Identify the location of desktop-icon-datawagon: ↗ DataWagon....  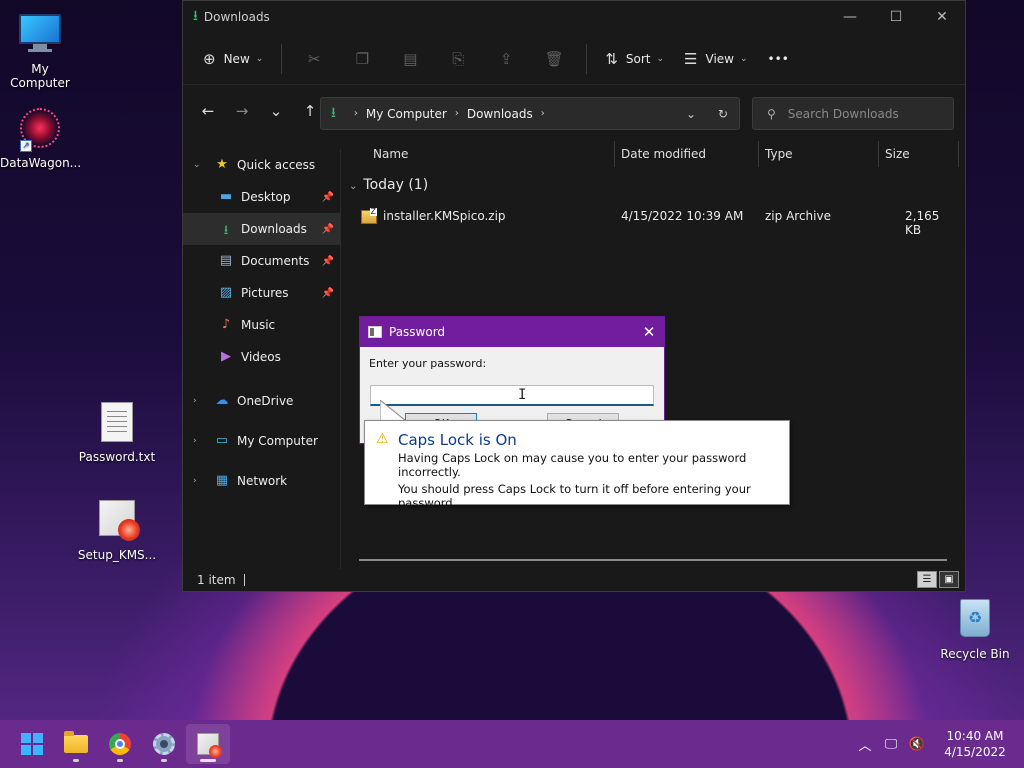
(40, 138).